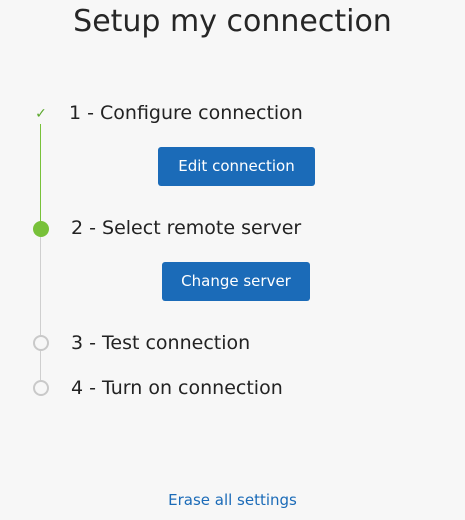 This screenshot has height=520, width=465. What do you see at coordinates (236, 281) in the screenshot?
I see `change-server-button: Change server` at bounding box center [236, 281].